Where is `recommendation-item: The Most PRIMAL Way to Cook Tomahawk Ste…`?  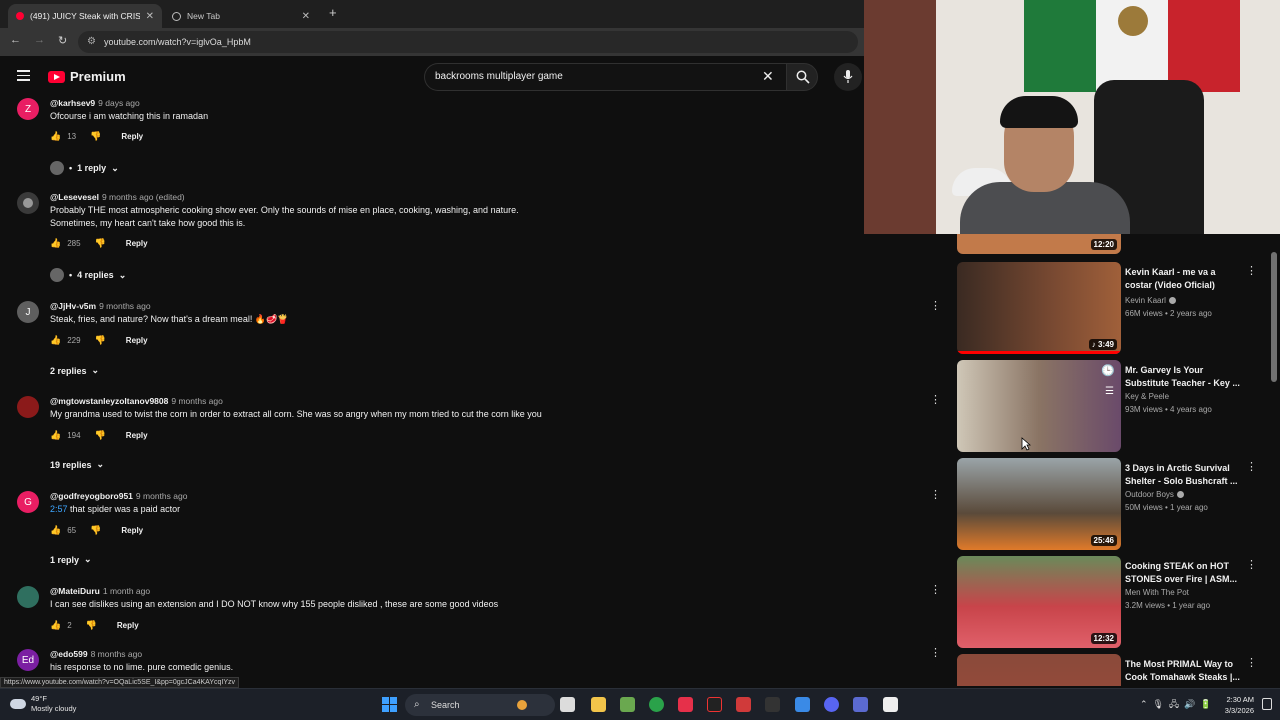 recommendation-item: The Most PRIMAL Way to Cook Tomahawk Ste… is located at coordinates (1115, 670).